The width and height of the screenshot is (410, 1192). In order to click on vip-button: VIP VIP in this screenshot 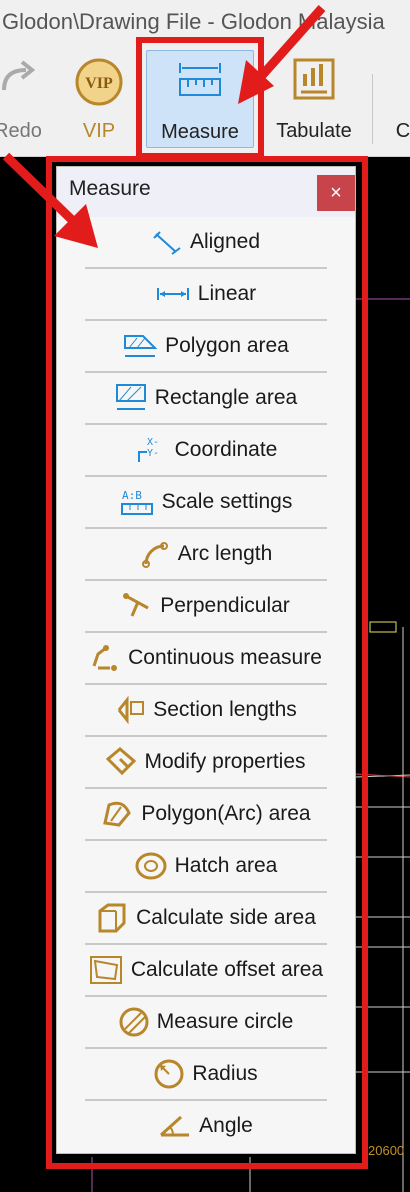, I will do `click(99, 98)`.